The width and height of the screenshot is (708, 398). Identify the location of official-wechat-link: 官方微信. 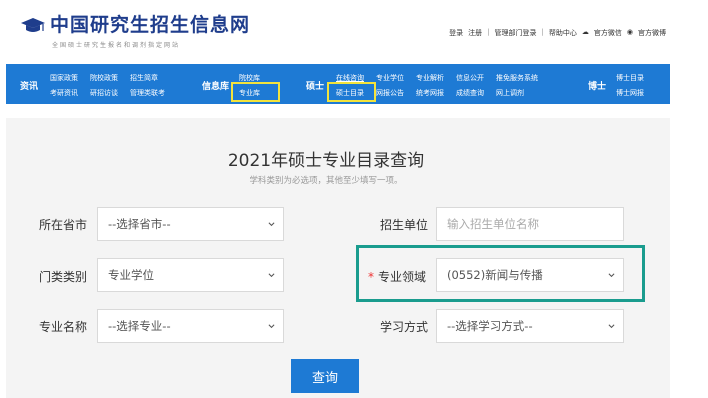
(608, 33).